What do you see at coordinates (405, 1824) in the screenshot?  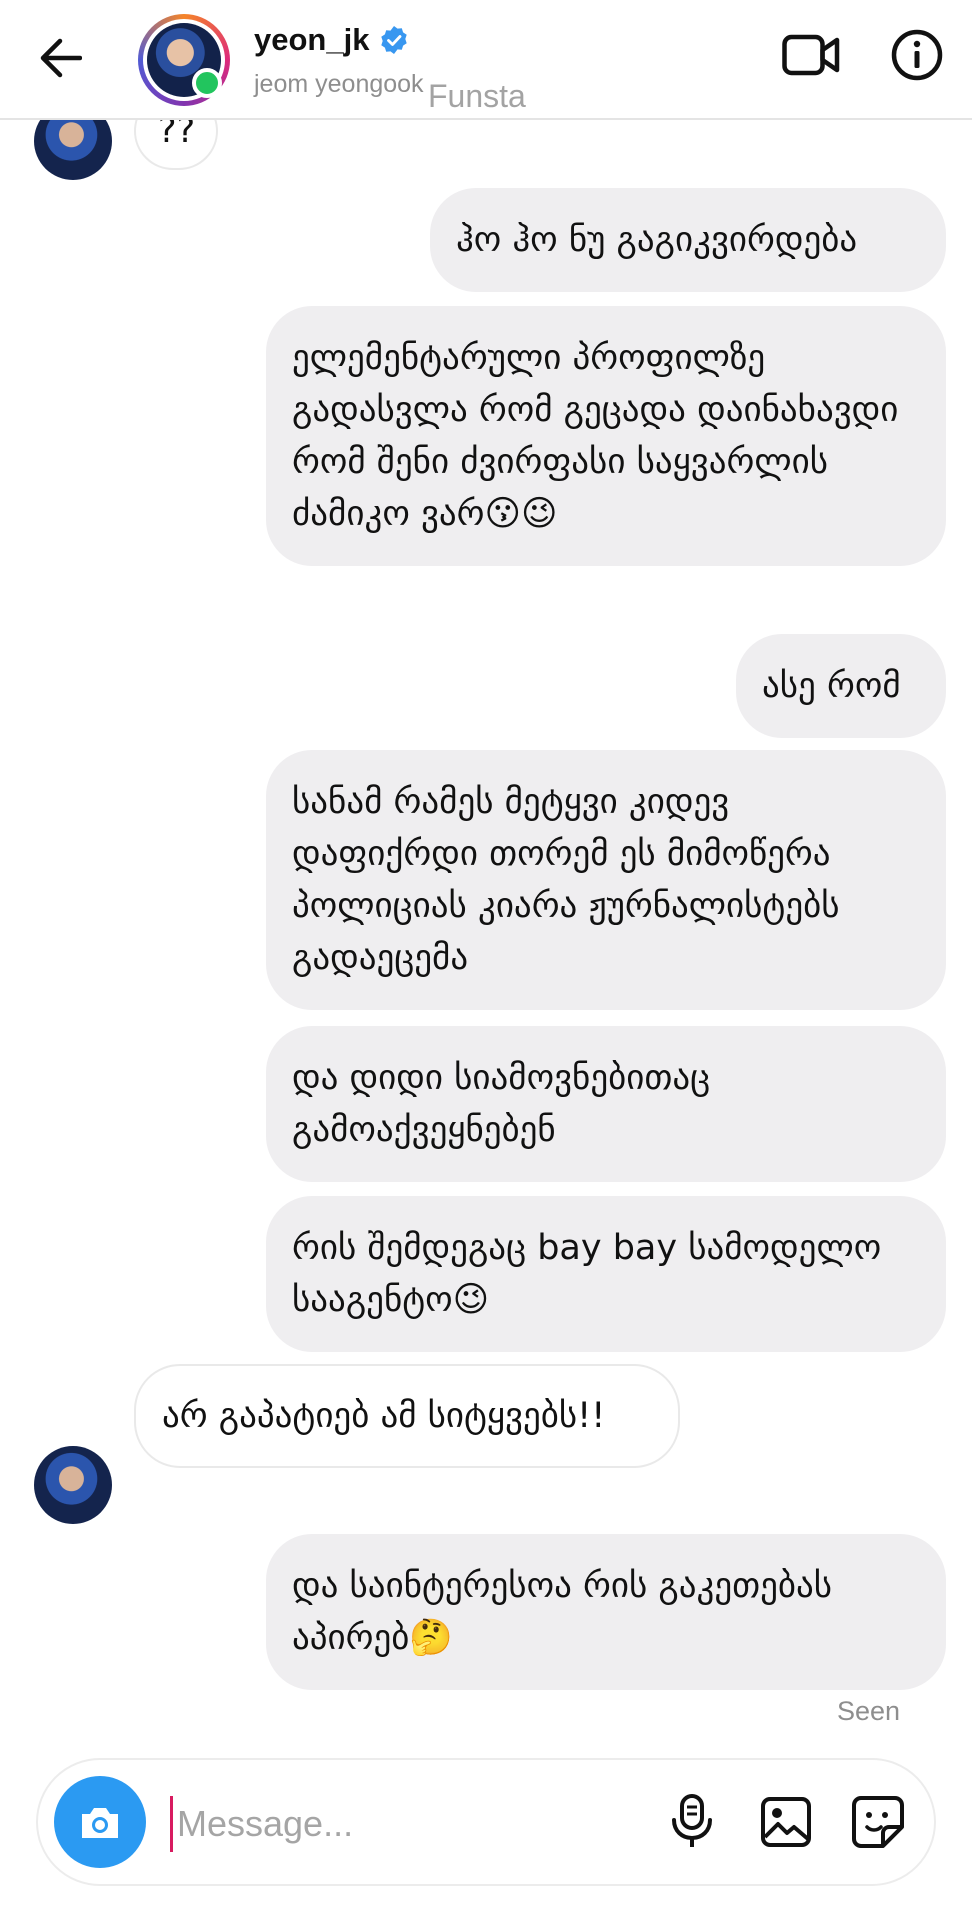 I see `message-input` at bounding box center [405, 1824].